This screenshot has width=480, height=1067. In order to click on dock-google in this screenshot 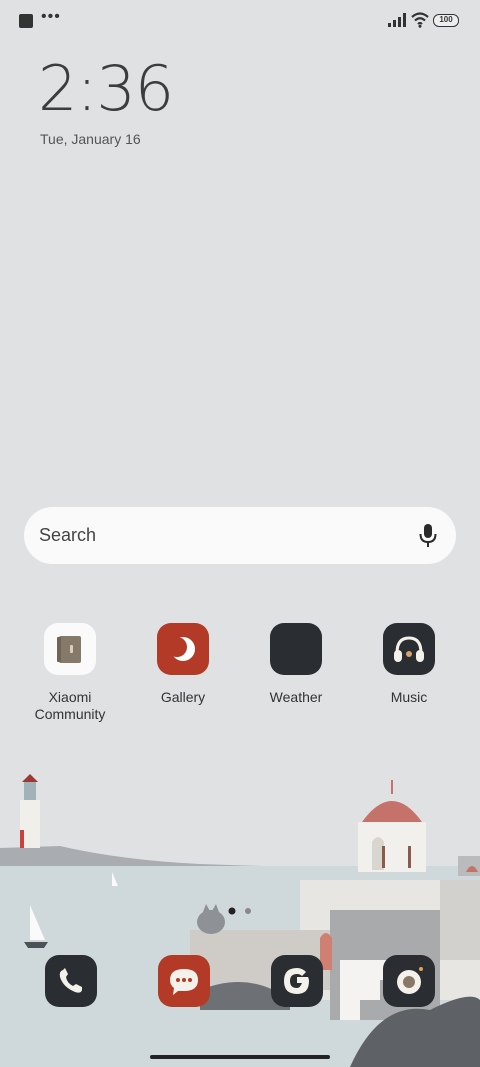, I will do `click(297, 981)`.